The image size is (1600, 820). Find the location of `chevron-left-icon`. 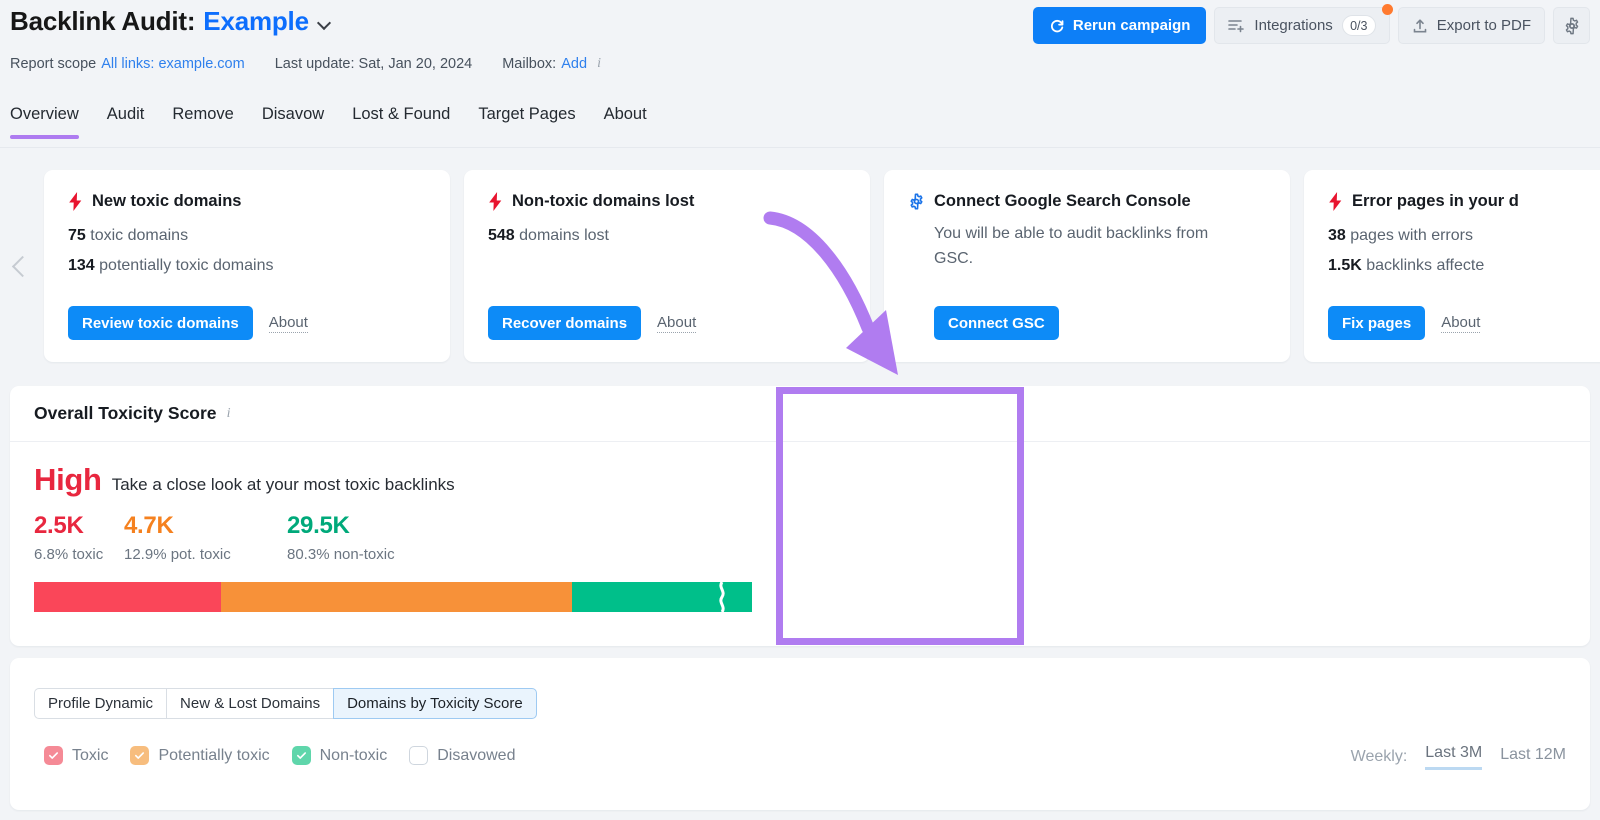

chevron-left-icon is located at coordinates (22, 266).